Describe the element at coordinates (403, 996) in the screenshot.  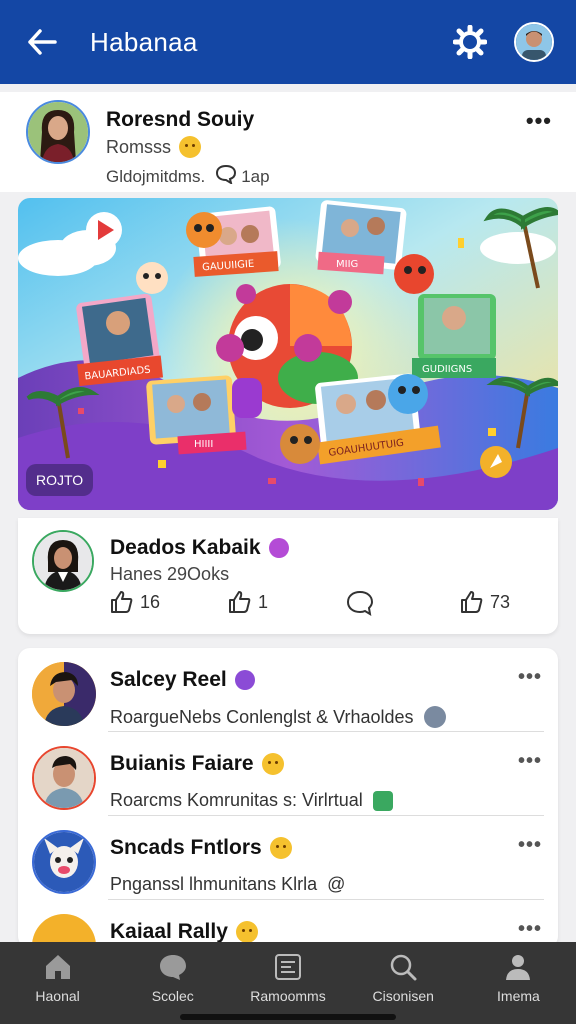
I see `nav-label: Cisonisen` at that location.